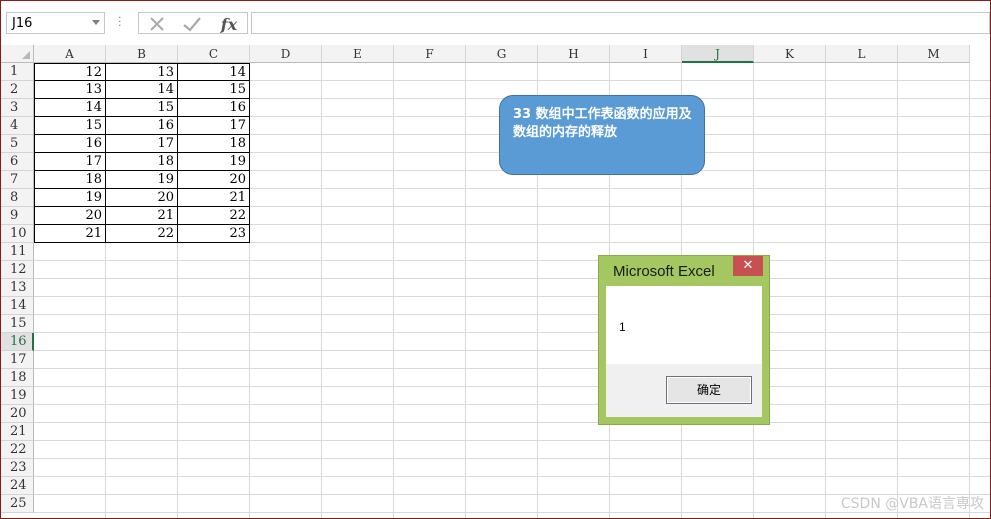 This screenshot has width=991, height=519. What do you see at coordinates (70, 180) in the screenshot?
I see `cell-a7: 18` at bounding box center [70, 180].